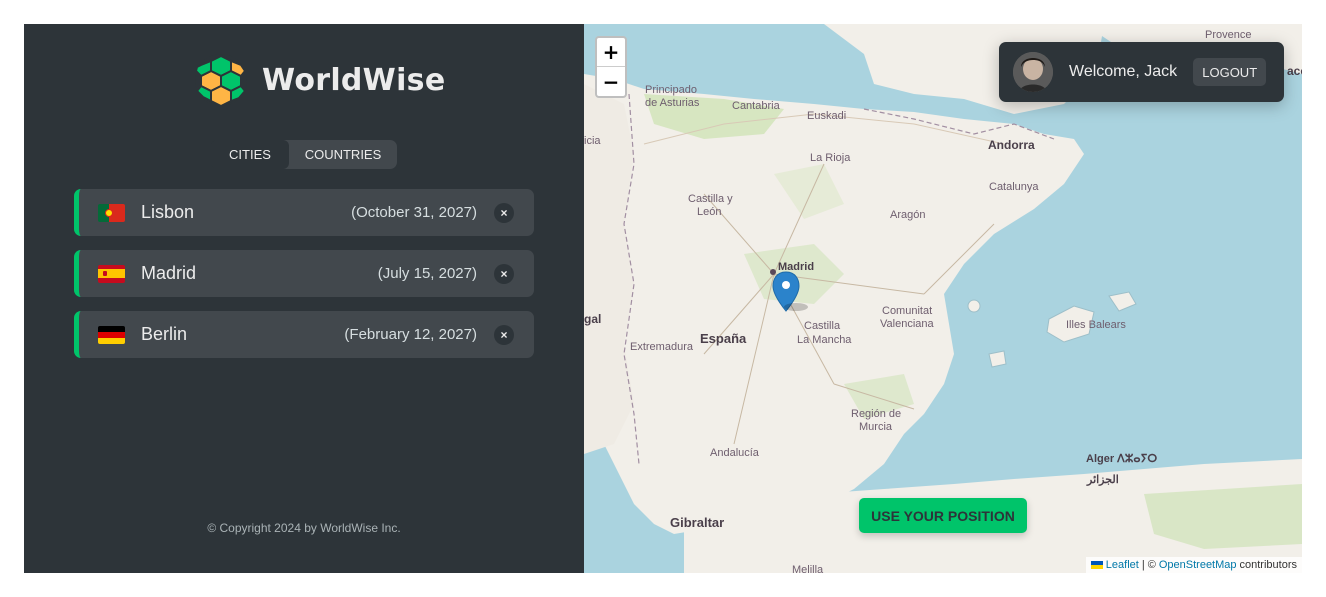 The width and height of the screenshot is (1326, 597). I want to click on map-label: León, so click(709, 212).